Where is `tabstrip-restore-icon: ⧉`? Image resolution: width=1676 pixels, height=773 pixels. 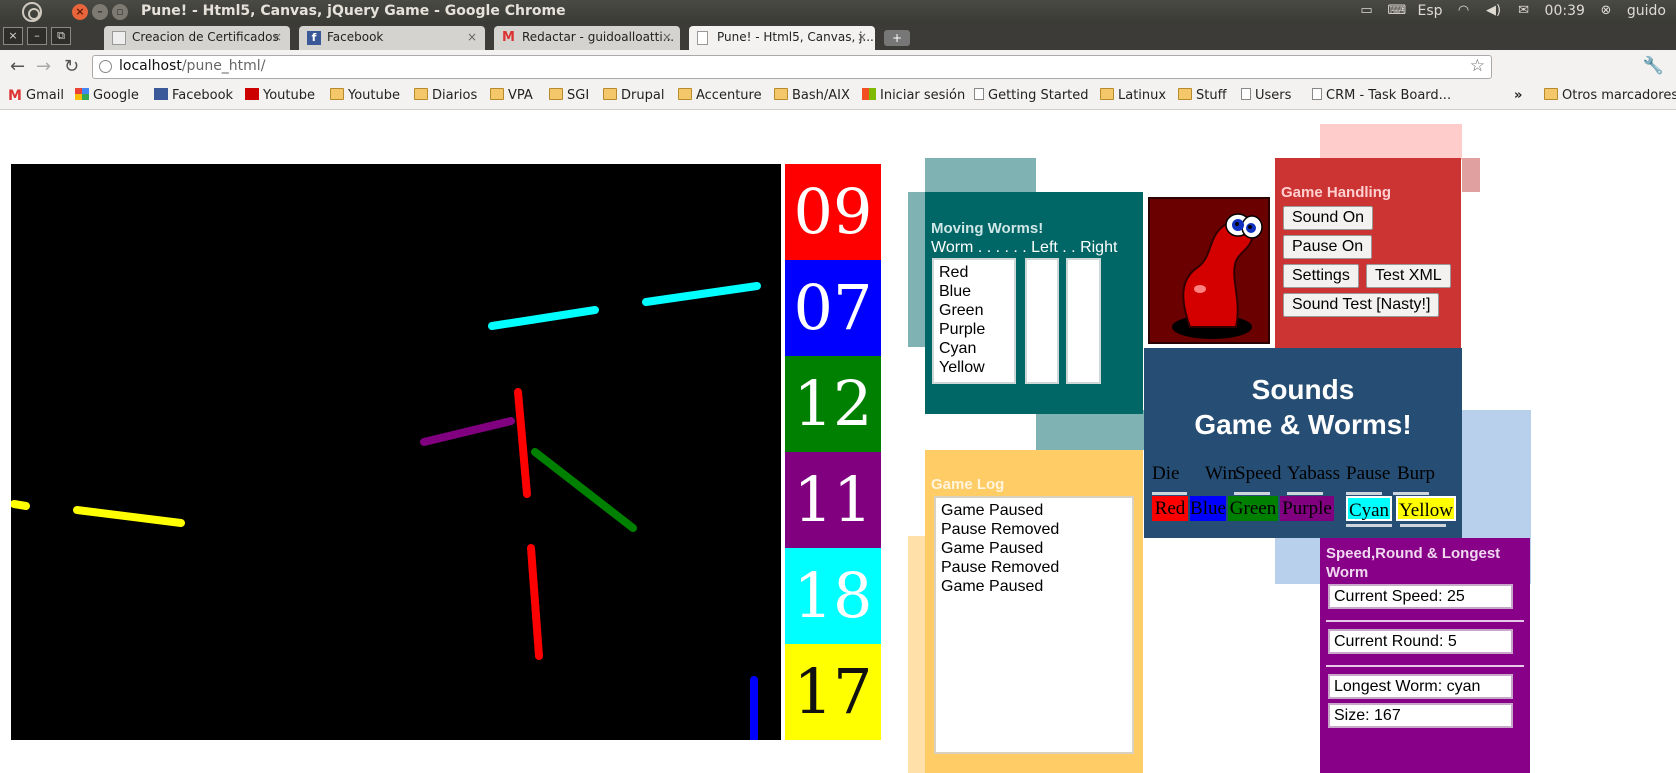
tabstrip-restore-icon: ⧉ is located at coordinates (61, 36).